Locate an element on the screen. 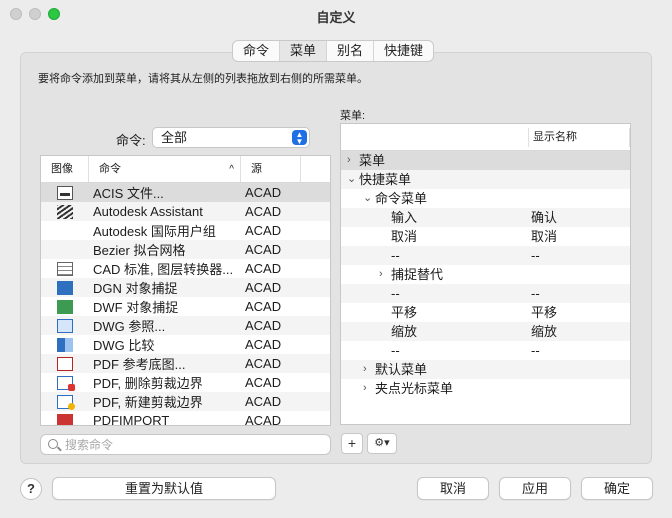  tree-item-display-name: 确认 is located at coordinates (544, 217).